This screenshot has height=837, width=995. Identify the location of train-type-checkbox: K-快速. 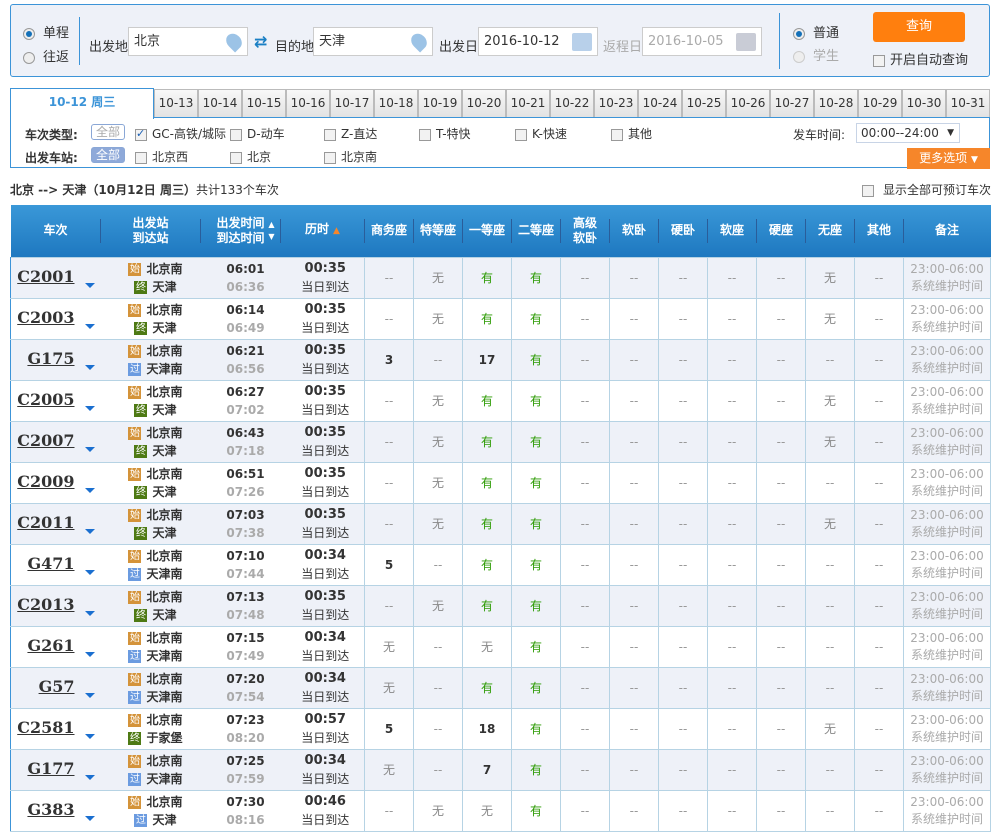
(541, 133).